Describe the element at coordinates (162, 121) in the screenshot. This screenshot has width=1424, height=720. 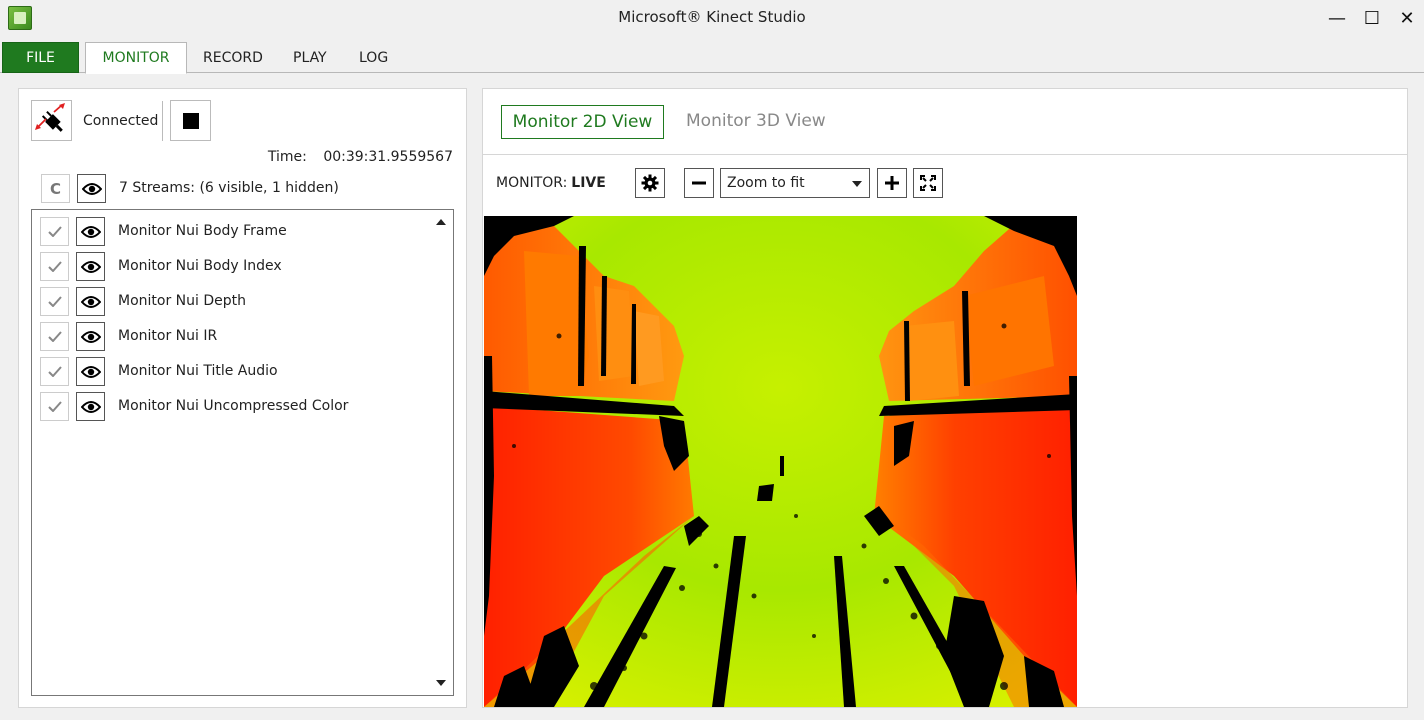
I see `toolbar-divider` at that location.